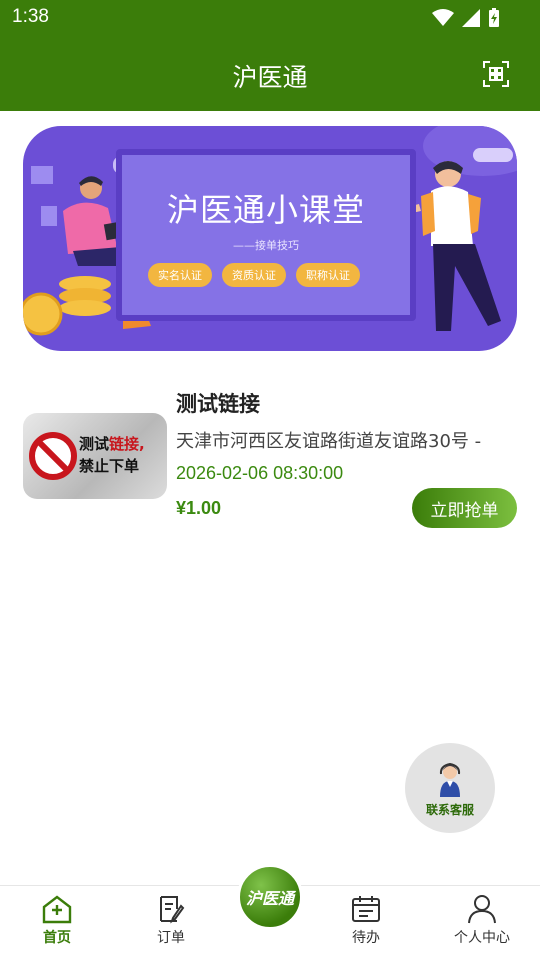 This screenshot has height=960, width=540. I want to click on nav-item-todo: 待办, so click(366, 920).